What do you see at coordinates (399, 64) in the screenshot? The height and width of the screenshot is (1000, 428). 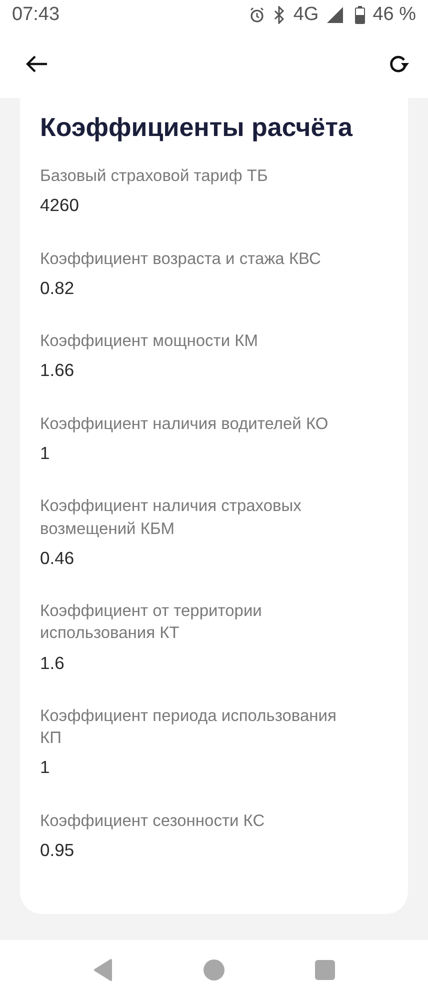 I see `refresh-icon` at bounding box center [399, 64].